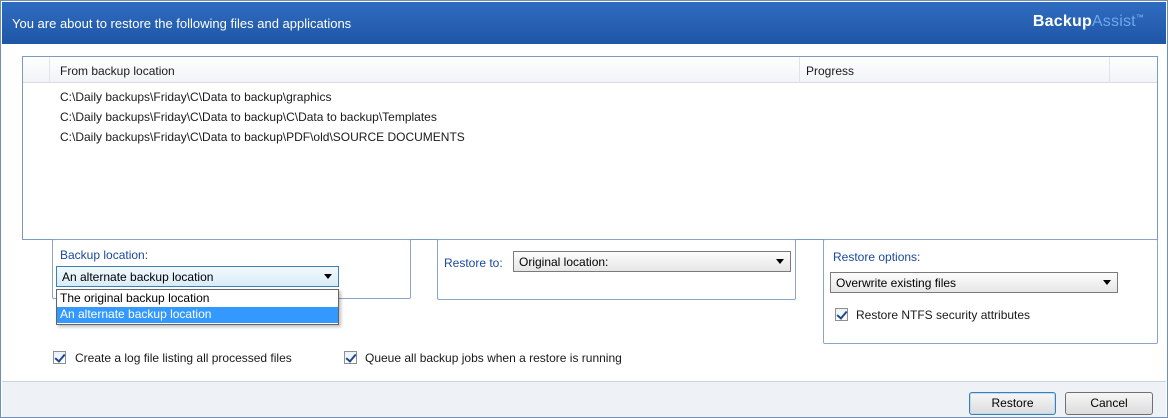  What do you see at coordinates (1088, 21) in the screenshot?
I see `backupassist-logo: BackupAssist™` at bounding box center [1088, 21].